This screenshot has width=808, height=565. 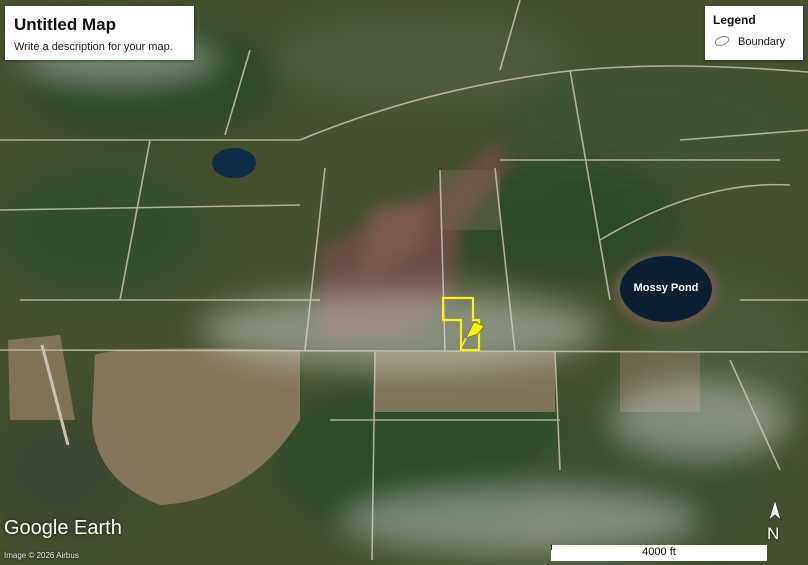 I want to click on map-description: Write a description for your map., so click(x=93, y=47).